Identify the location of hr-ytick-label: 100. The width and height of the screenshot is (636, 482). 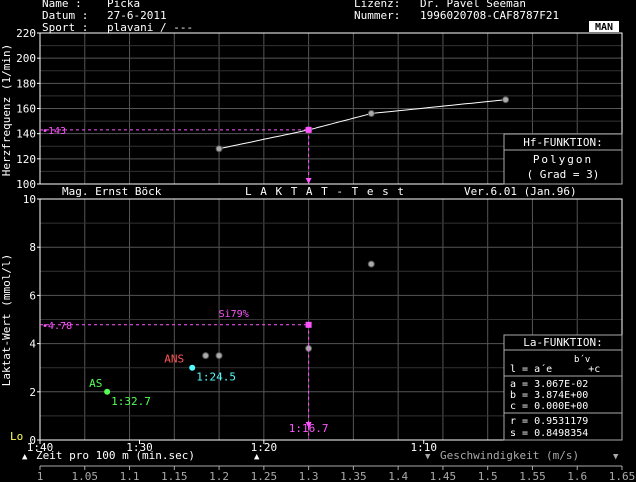
(26, 184).